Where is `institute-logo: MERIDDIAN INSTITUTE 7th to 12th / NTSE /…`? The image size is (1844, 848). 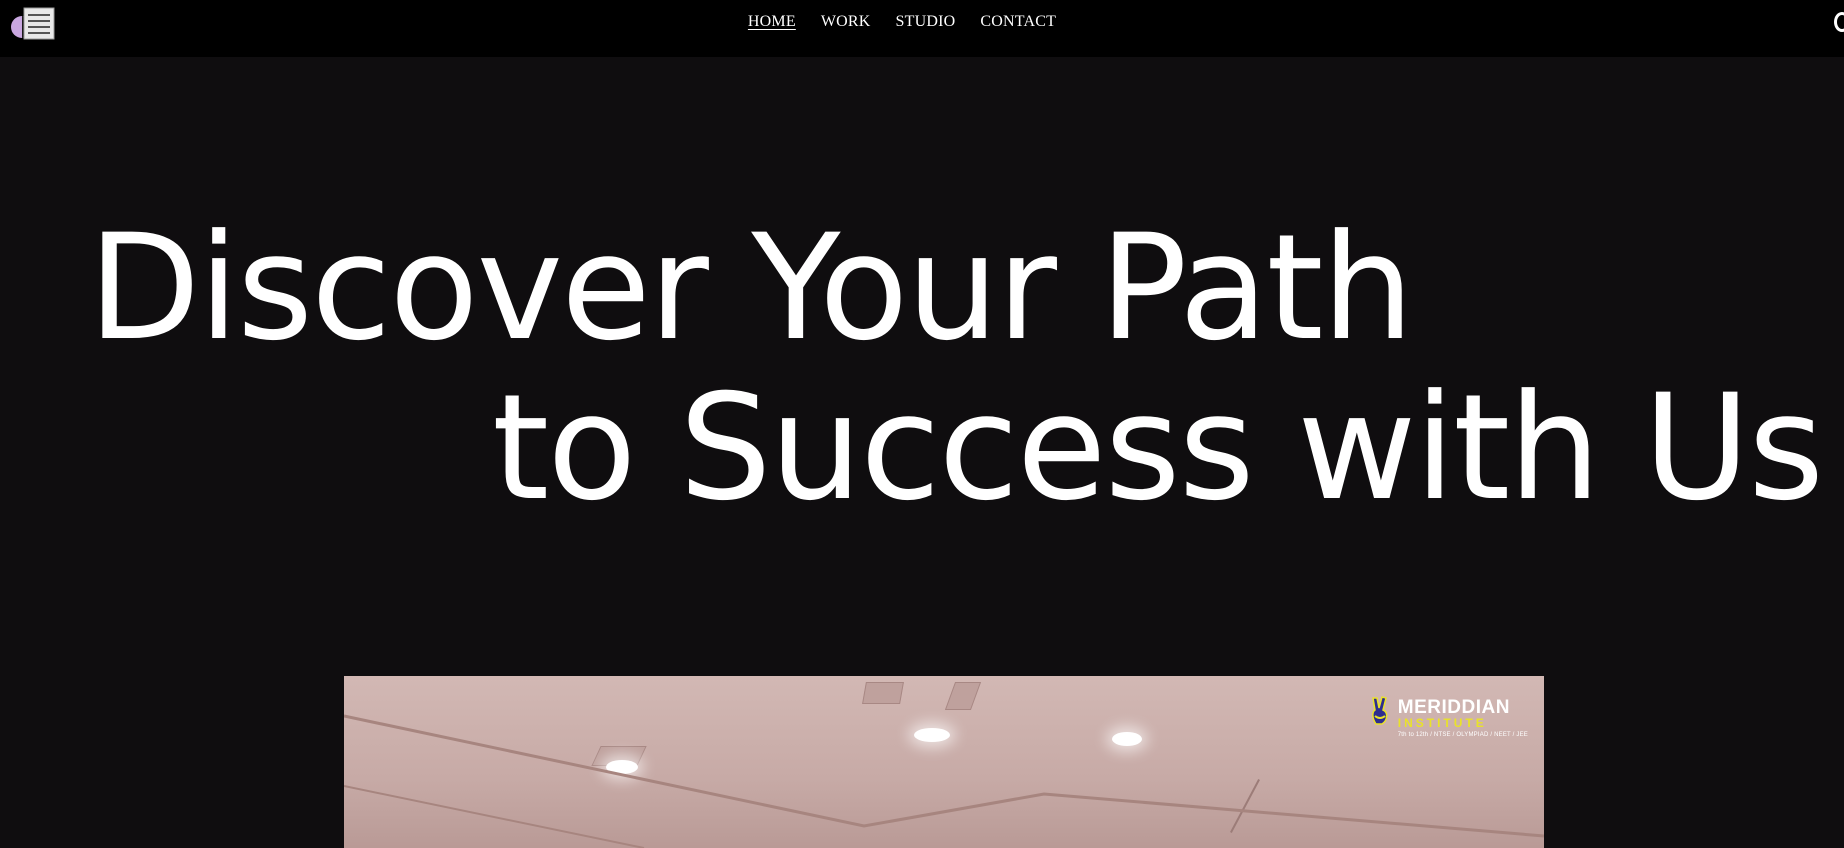
institute-logo: MERIDDIAN INSTITUTE 7th to 12th / NTSE /… is located at coordinates (1449, 717).